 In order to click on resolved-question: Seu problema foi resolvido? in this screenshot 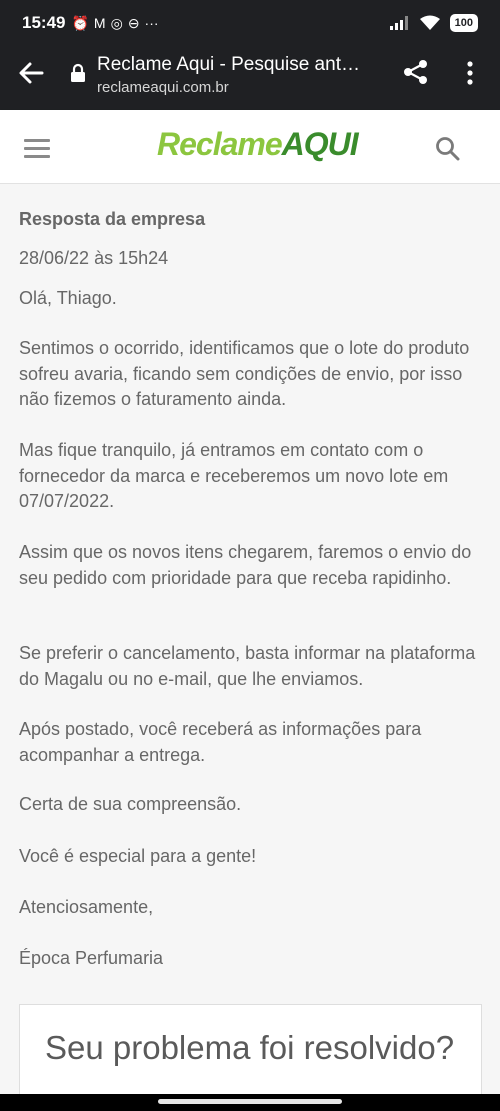, I will do `click(250, 1047)`.